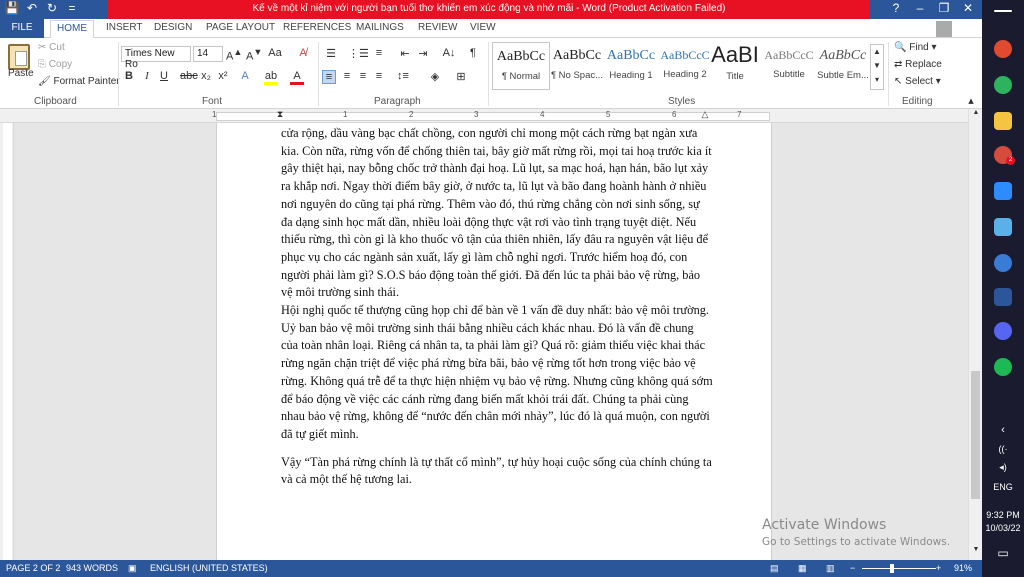 The width and height of the screenshot is (1024, 577). Describe the element at coordinates (206, 76) in the screenshot. I see `subscript-icon: x₂` at that location.